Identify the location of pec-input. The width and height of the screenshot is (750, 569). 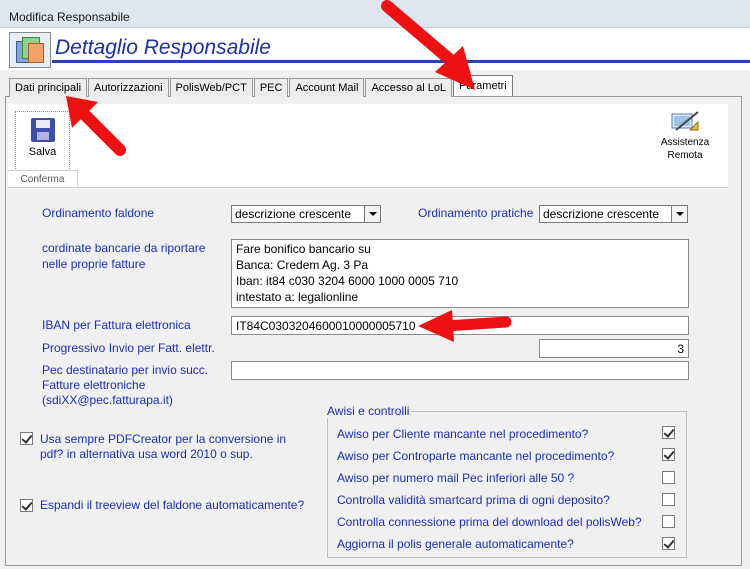
(460, 370).